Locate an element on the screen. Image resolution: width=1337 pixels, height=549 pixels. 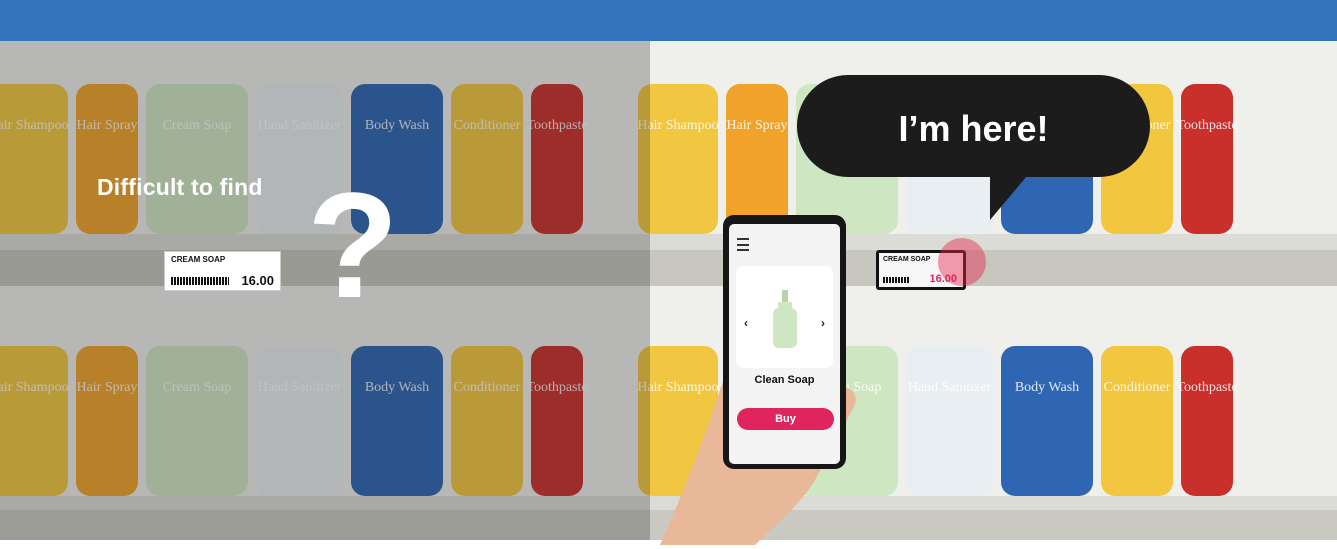
menu-icon is located at coordinates (743, 244).